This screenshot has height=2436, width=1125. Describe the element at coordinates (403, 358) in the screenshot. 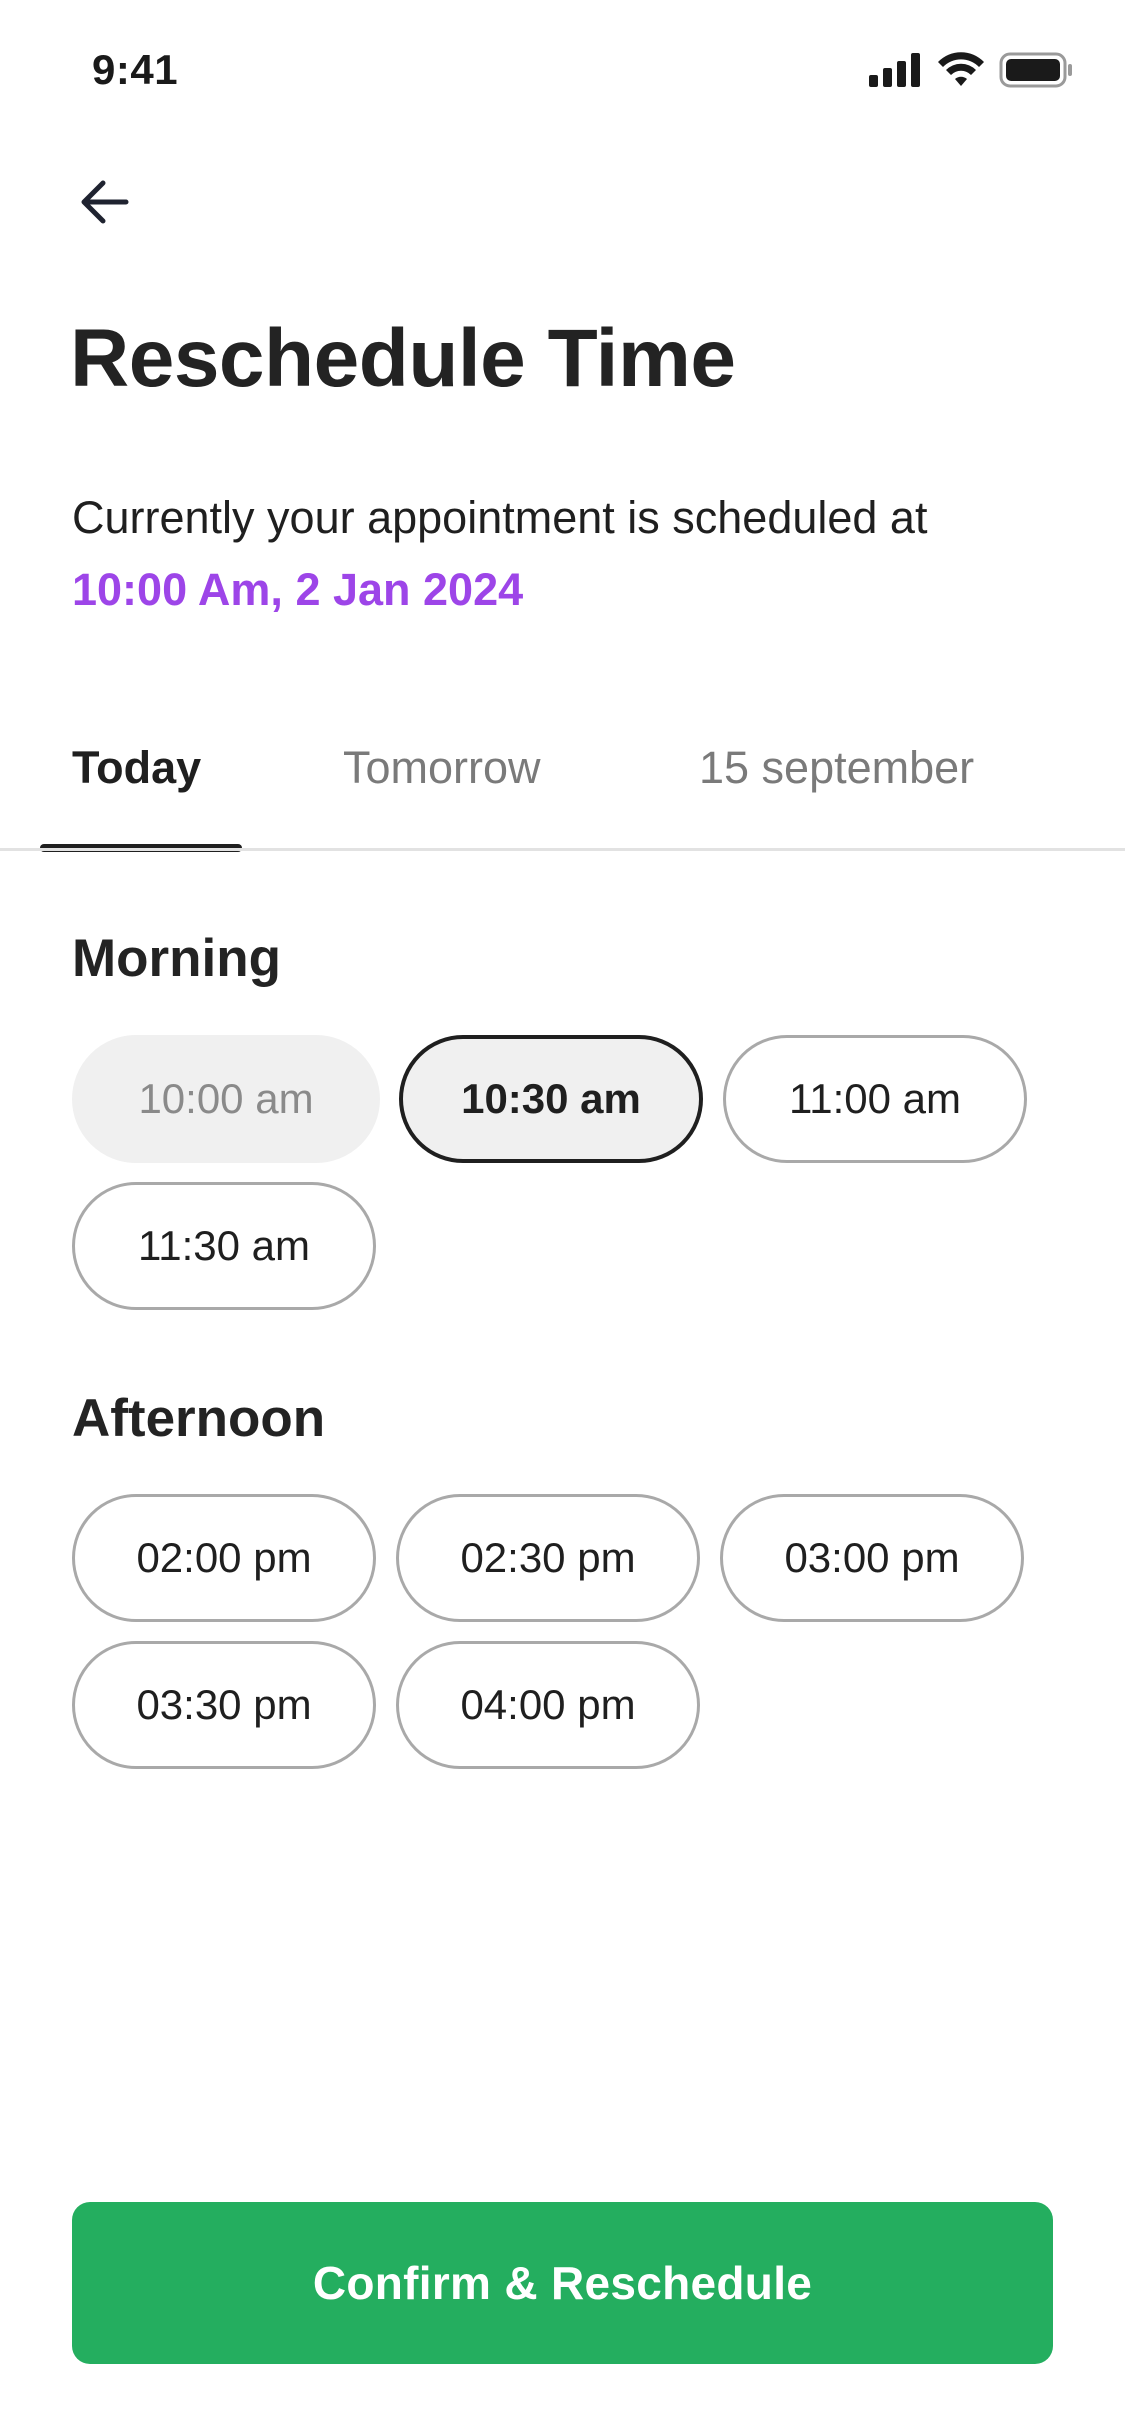

I see `page-title: Reschedule Time` at that location.